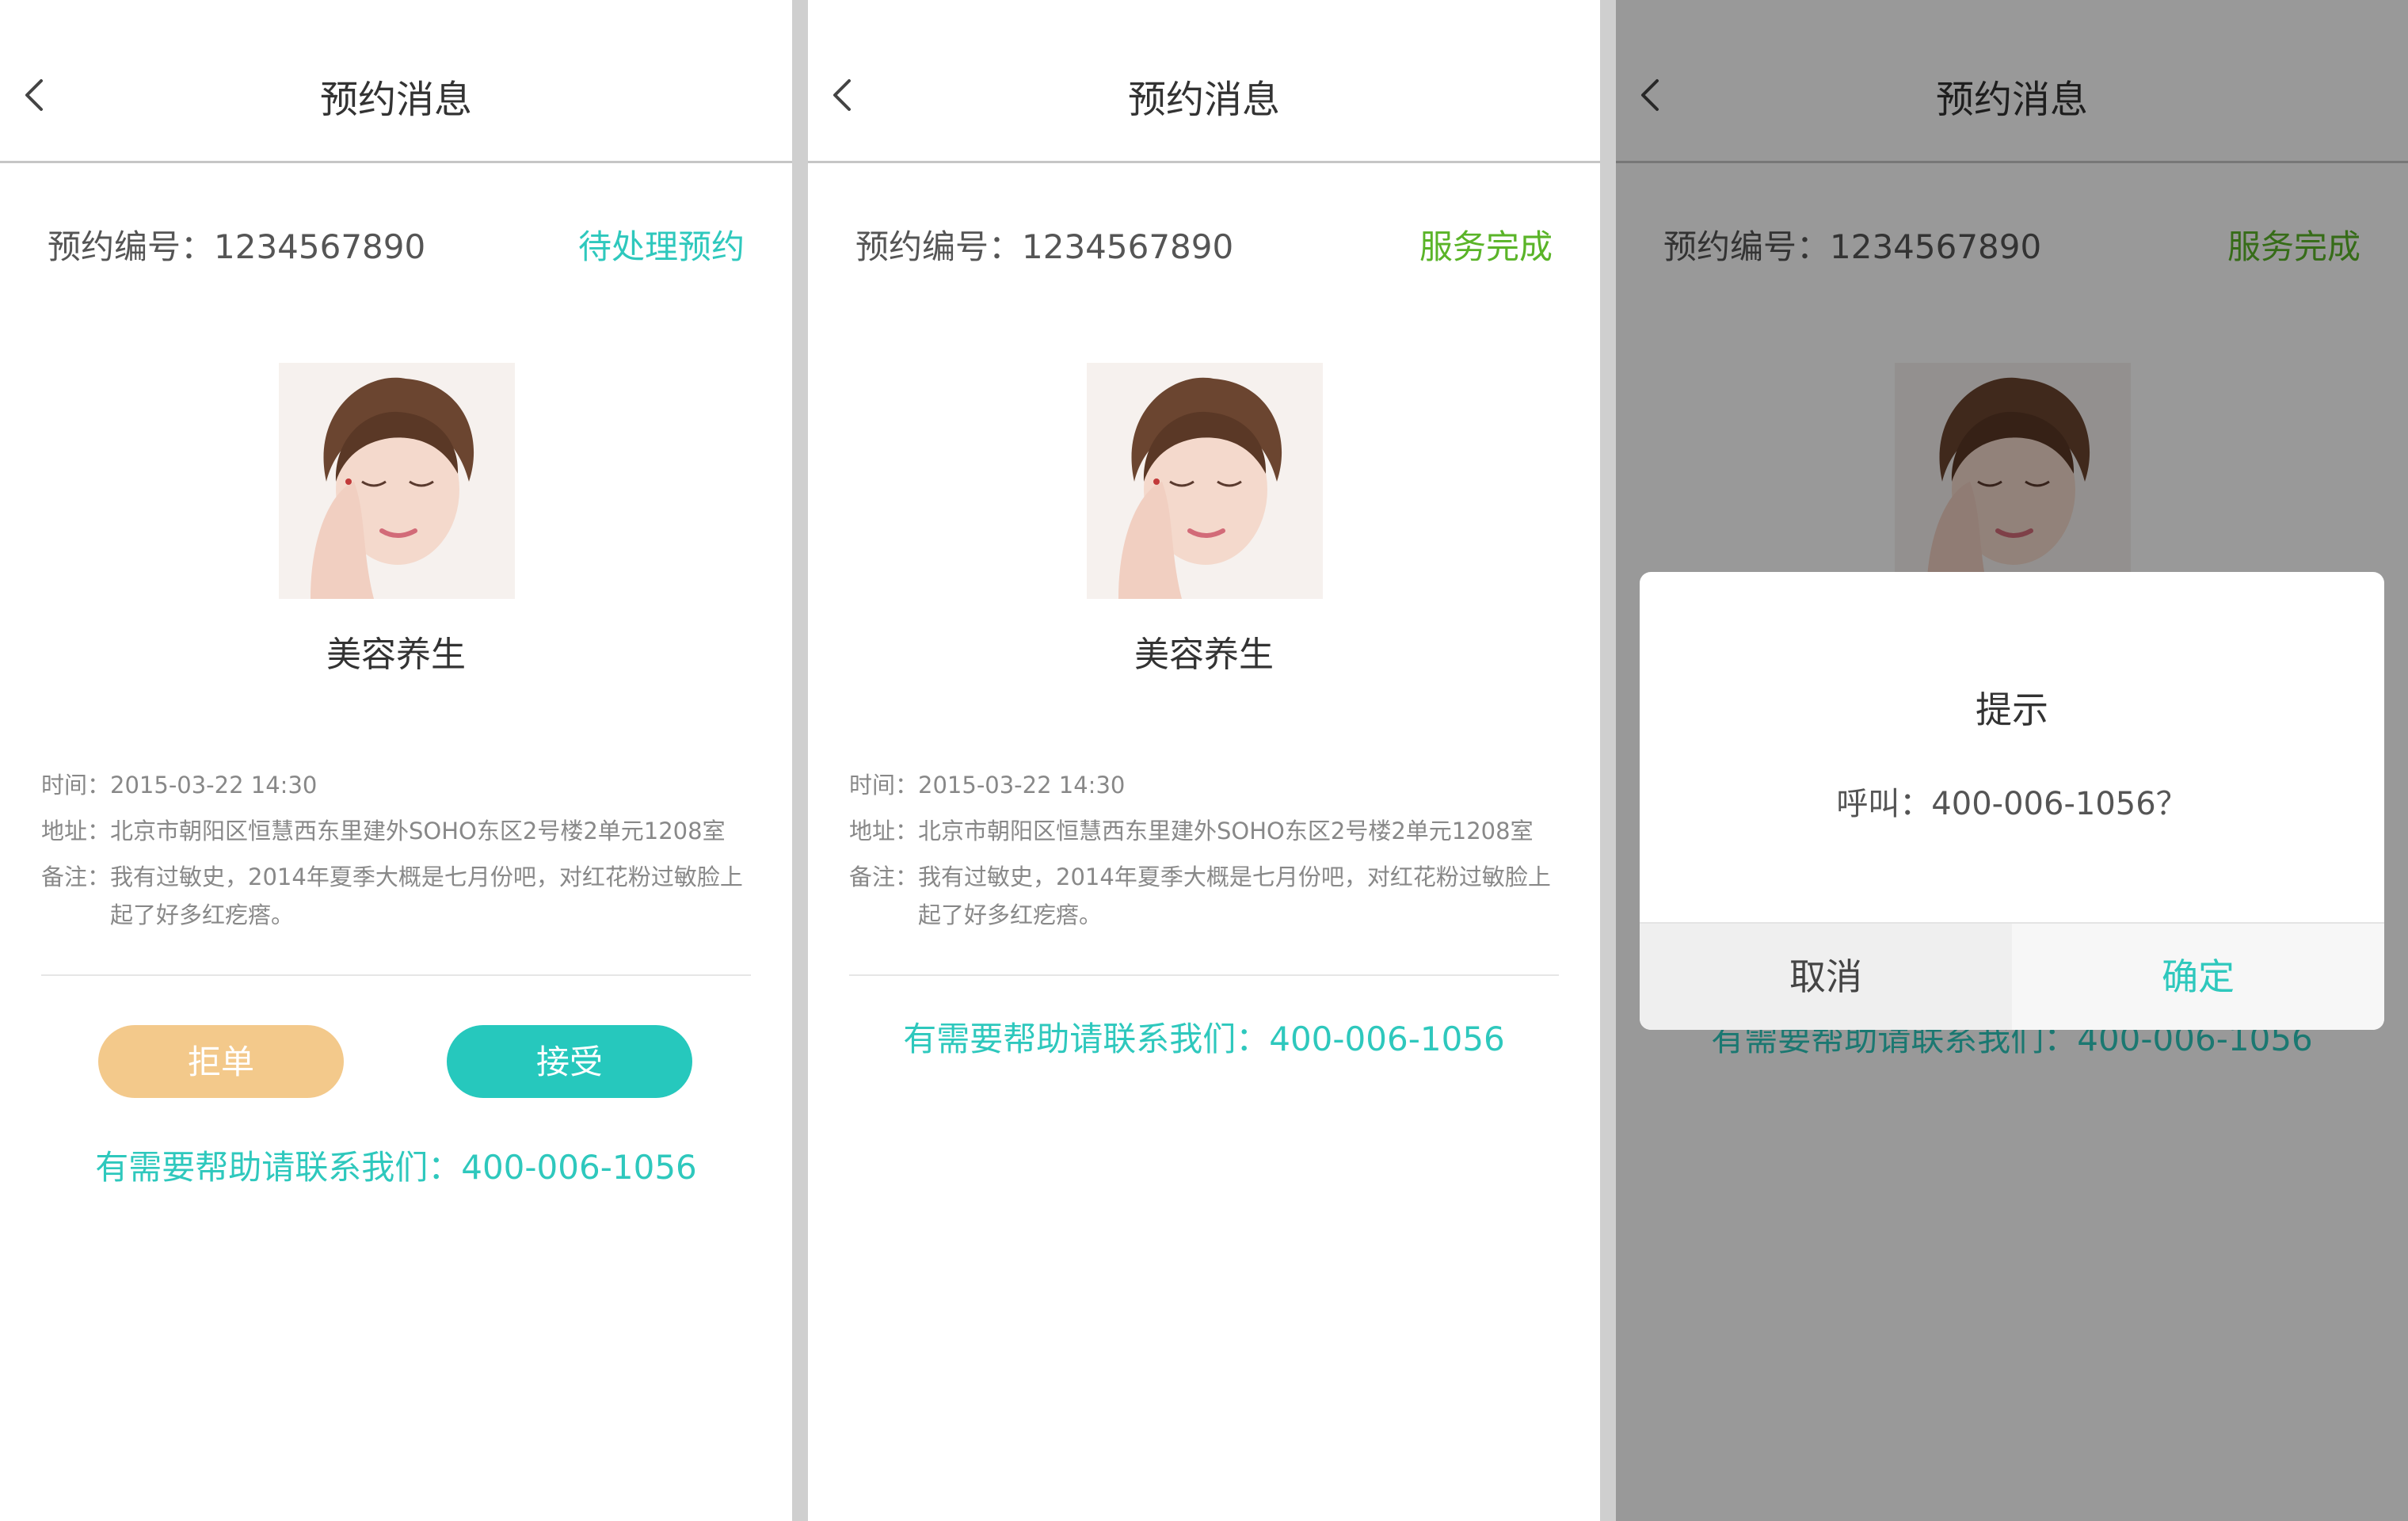 The image size is (2408, 1521). What do you see at coordinates (1826, 977) in the screenshot?
I see `cancel-button: 取消` at bounding box center [1826, 977].